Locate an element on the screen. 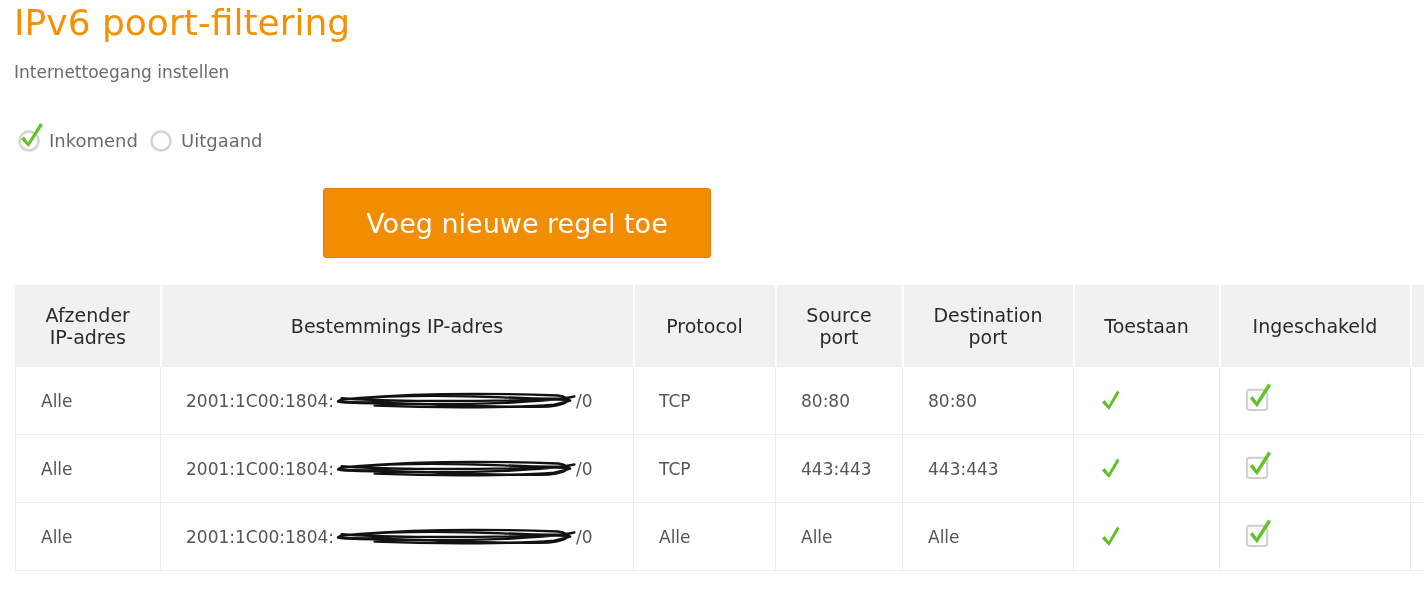 Image resolution: width=1424 pixels, height=601 pixels. table-header-cell: Destination port is located at coordinates (988, 326).